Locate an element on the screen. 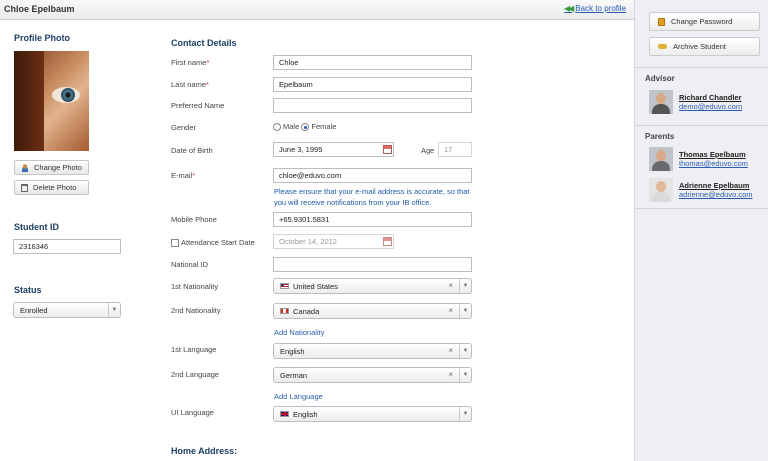 Image resolution: width=768 pixels, height=461 pixels. advisor-name: Richard Chandler is located at coordinates (710, 97).